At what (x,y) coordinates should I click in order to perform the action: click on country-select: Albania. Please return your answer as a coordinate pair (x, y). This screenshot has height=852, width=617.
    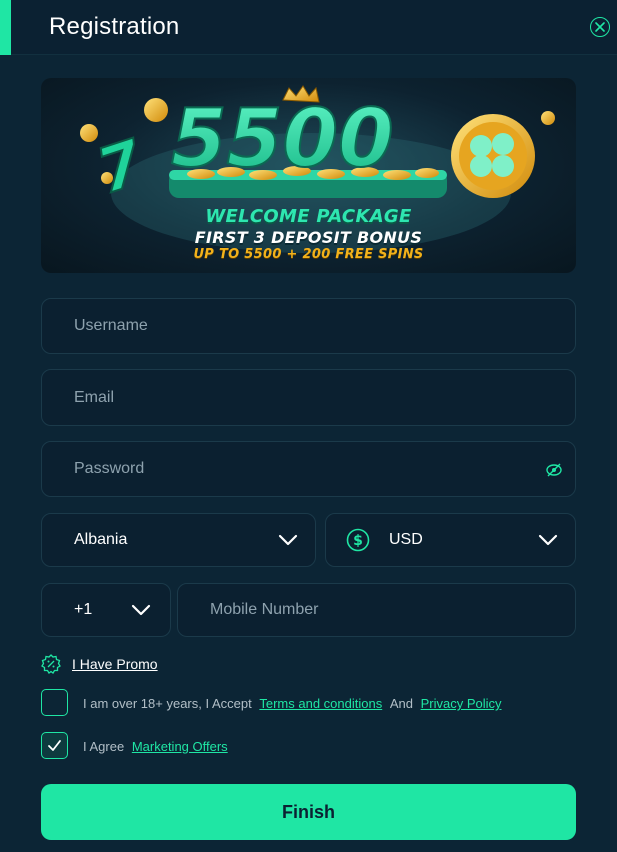
    Looking at the image, I should click on (178, 540).